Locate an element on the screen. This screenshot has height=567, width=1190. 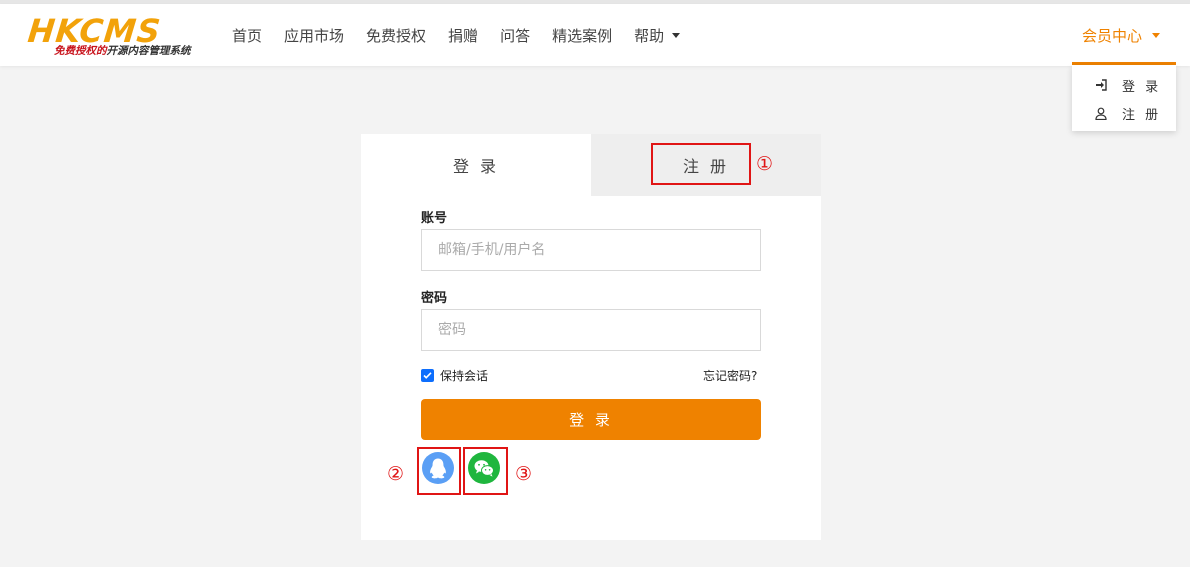
annotation-box-qq is located at coordinates (439, 471).